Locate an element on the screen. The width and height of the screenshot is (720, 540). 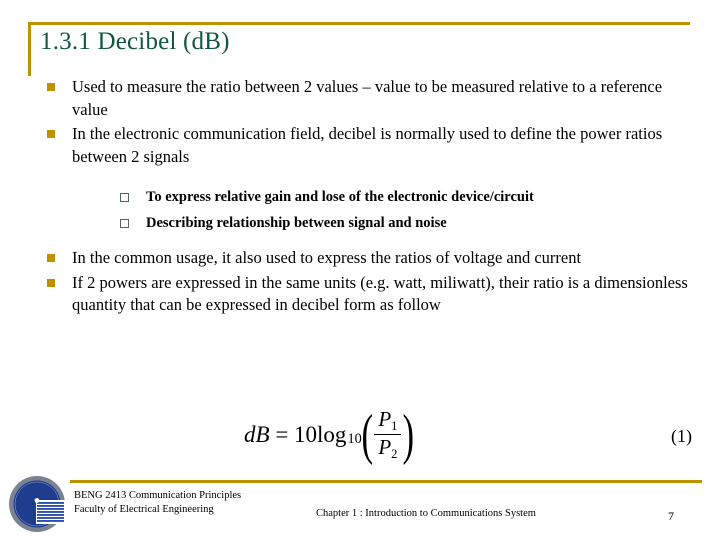
footer-rule is located at coordinates (386, 481).